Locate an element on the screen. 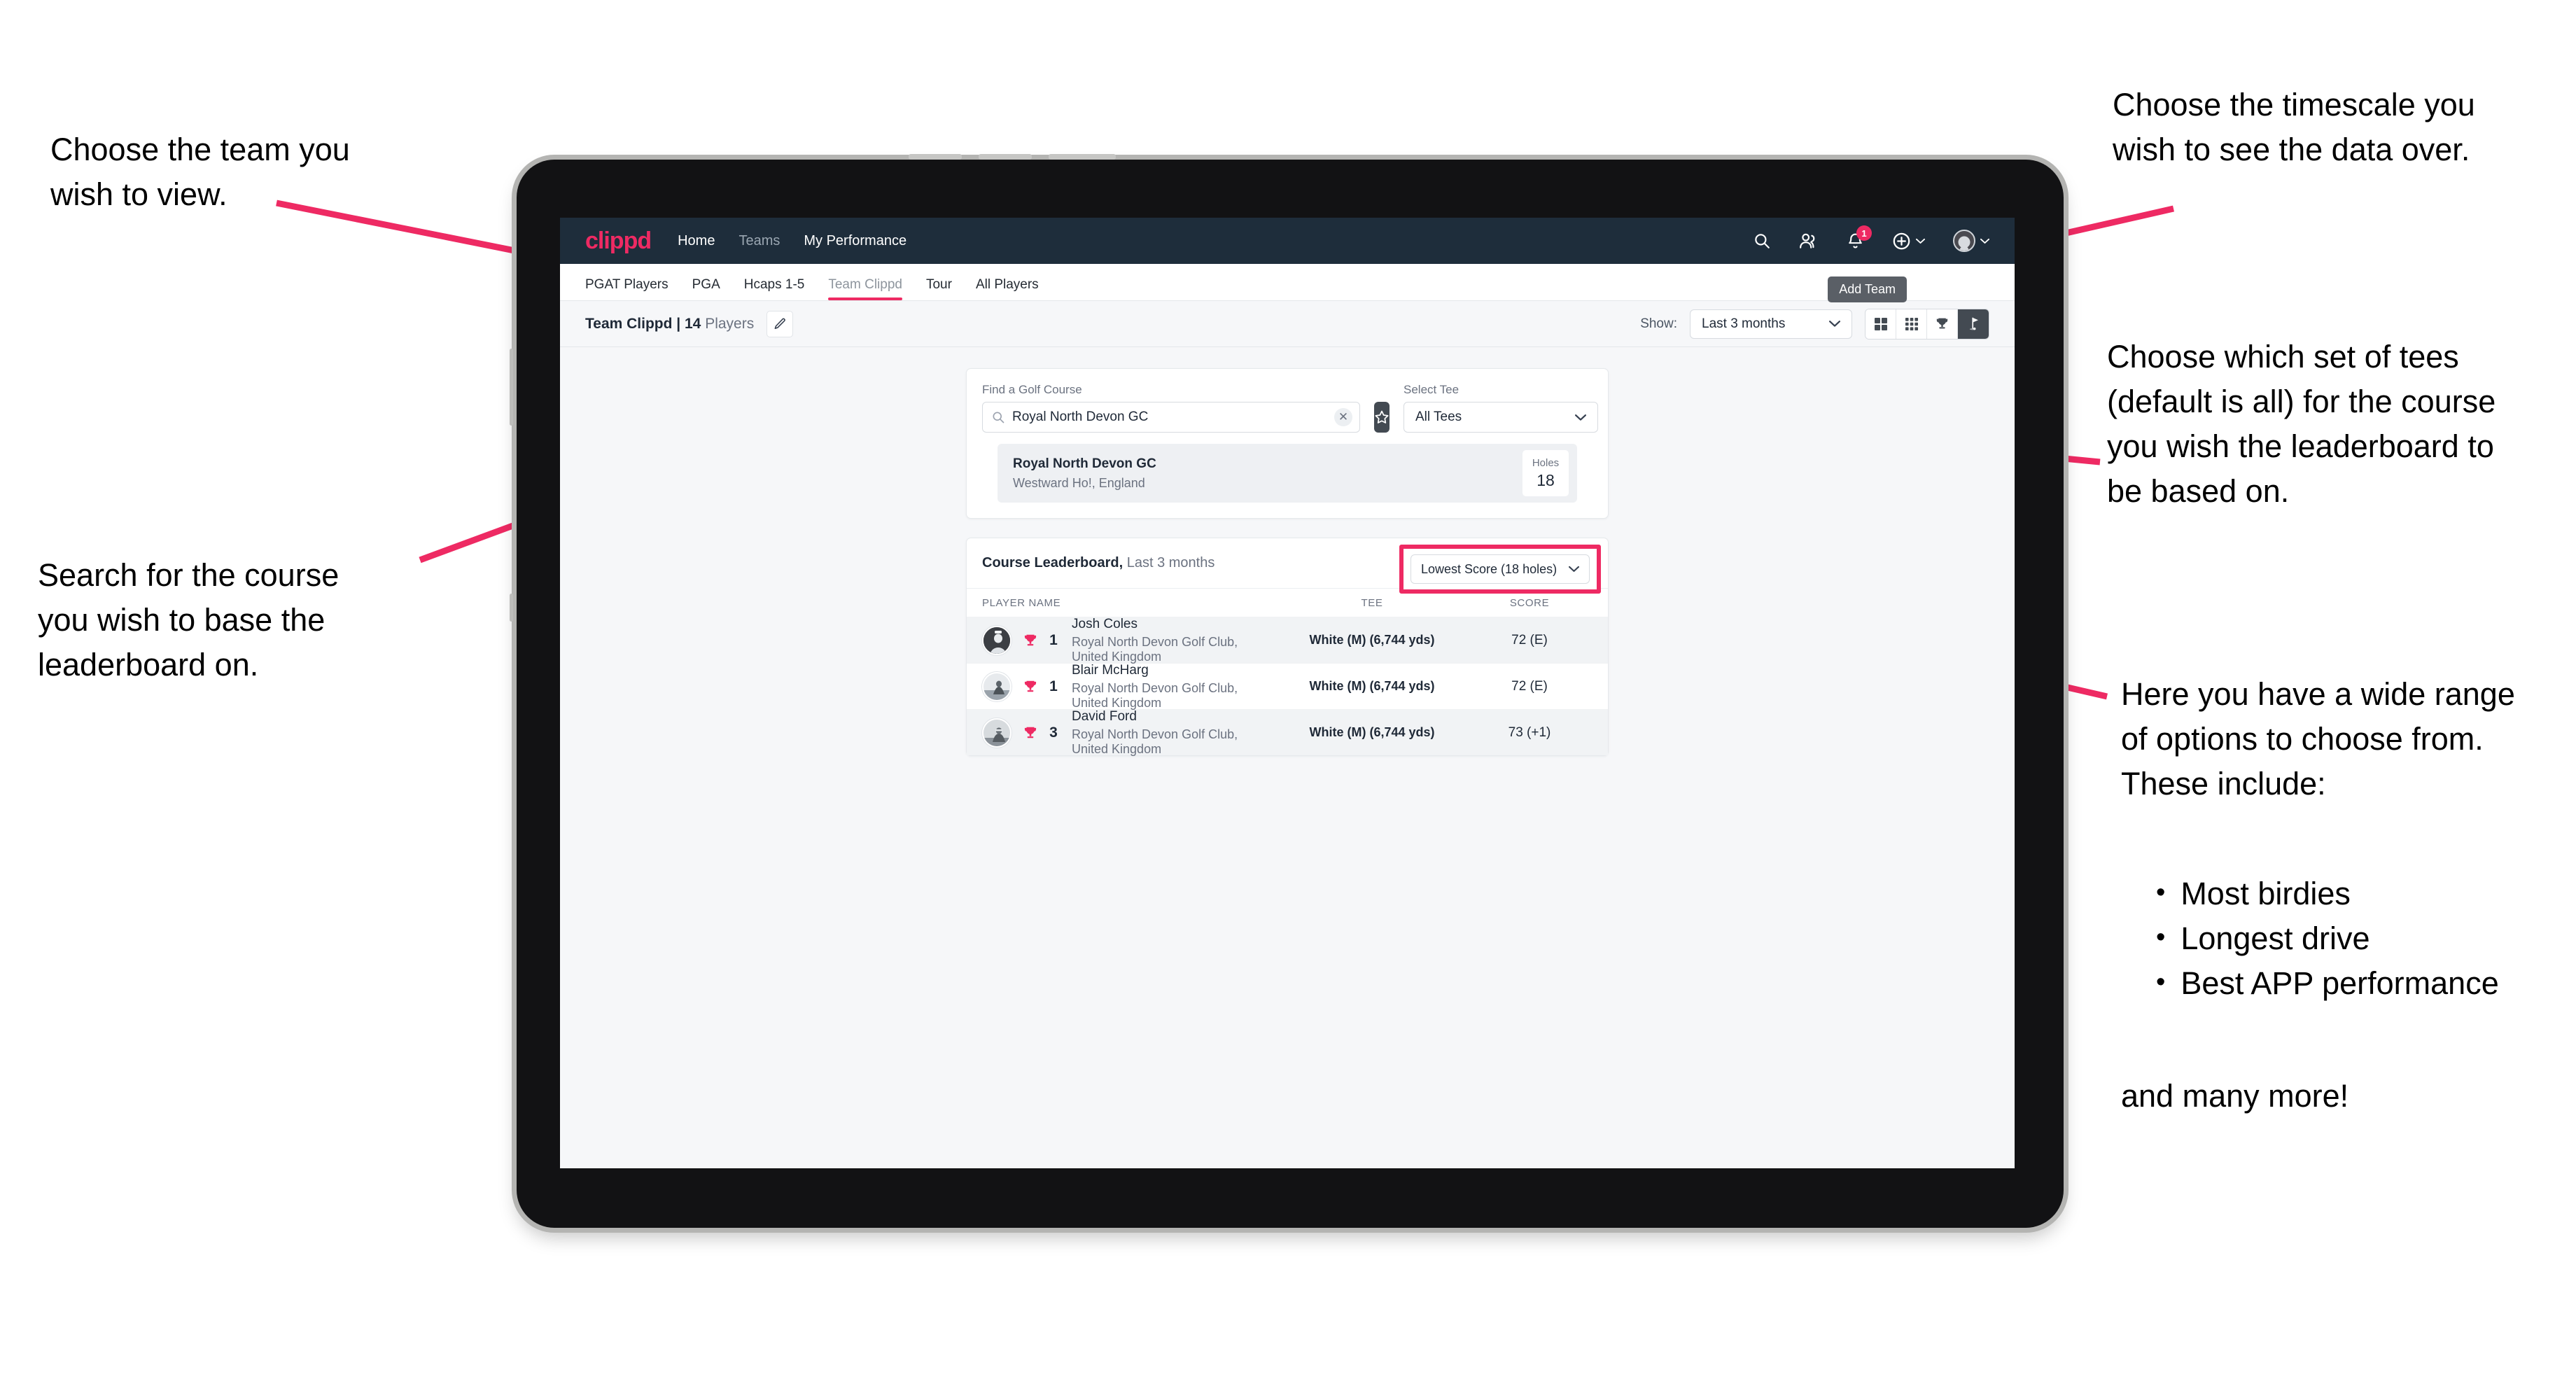 This screenshot has width=2576, height=1386. leaderboard-sort-value: Lowest Score (18 holes) is located at coordinates (1489, 568).